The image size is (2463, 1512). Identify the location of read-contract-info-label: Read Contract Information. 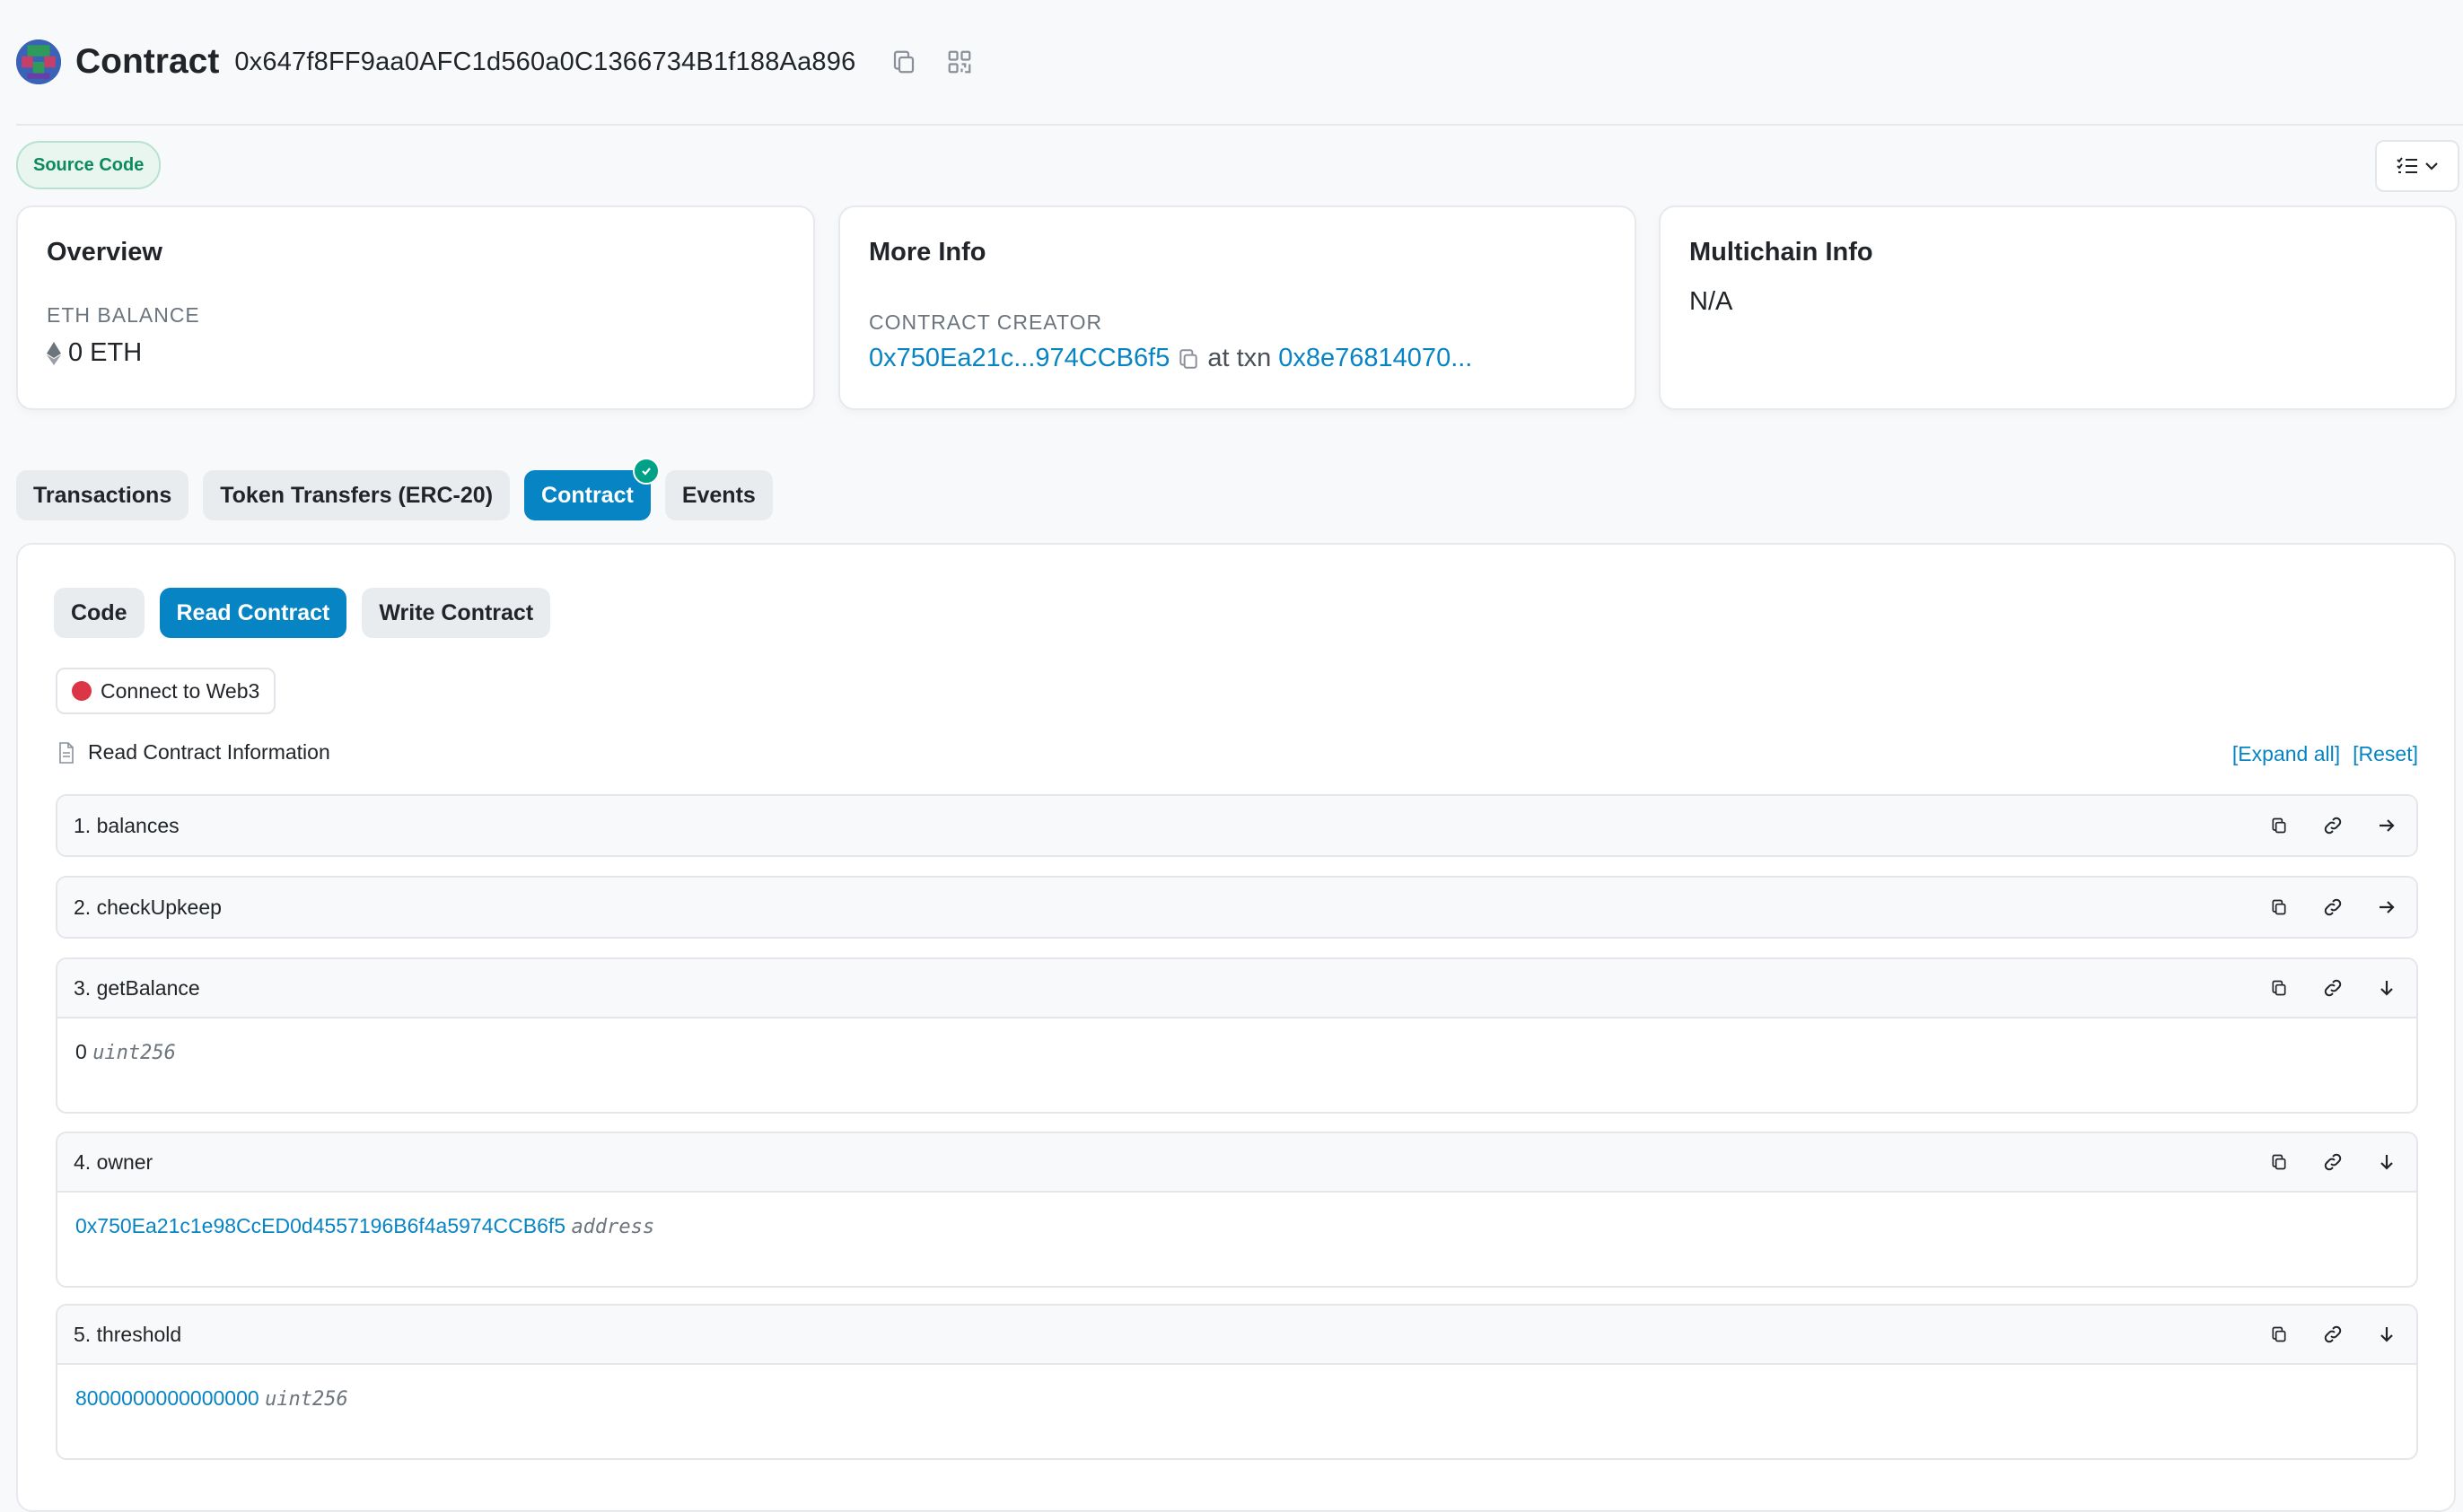
(209, 752).